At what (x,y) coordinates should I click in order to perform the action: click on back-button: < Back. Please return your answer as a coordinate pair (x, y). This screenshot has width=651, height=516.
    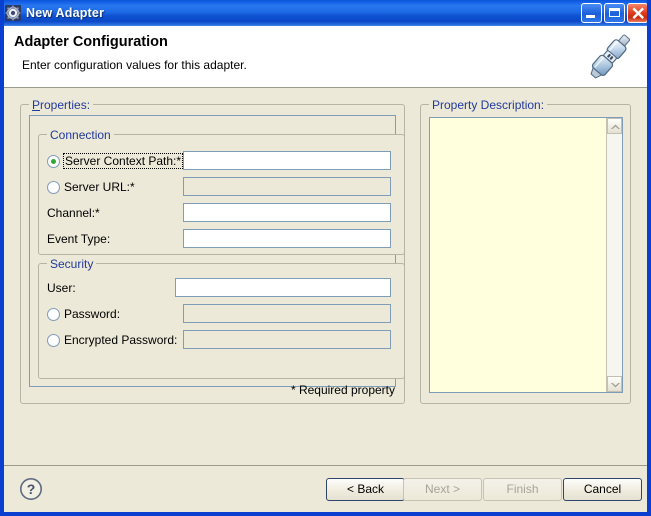
    Looking at the image, I should click on (365, 489).